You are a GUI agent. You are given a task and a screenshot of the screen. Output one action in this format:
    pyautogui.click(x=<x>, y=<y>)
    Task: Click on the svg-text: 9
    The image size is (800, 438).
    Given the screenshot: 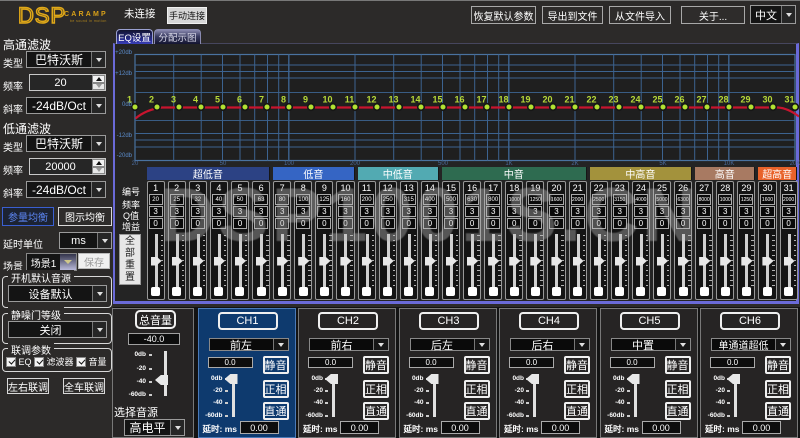 What is the action you would take?
    pyautogui.click(x=305, y=100)
    